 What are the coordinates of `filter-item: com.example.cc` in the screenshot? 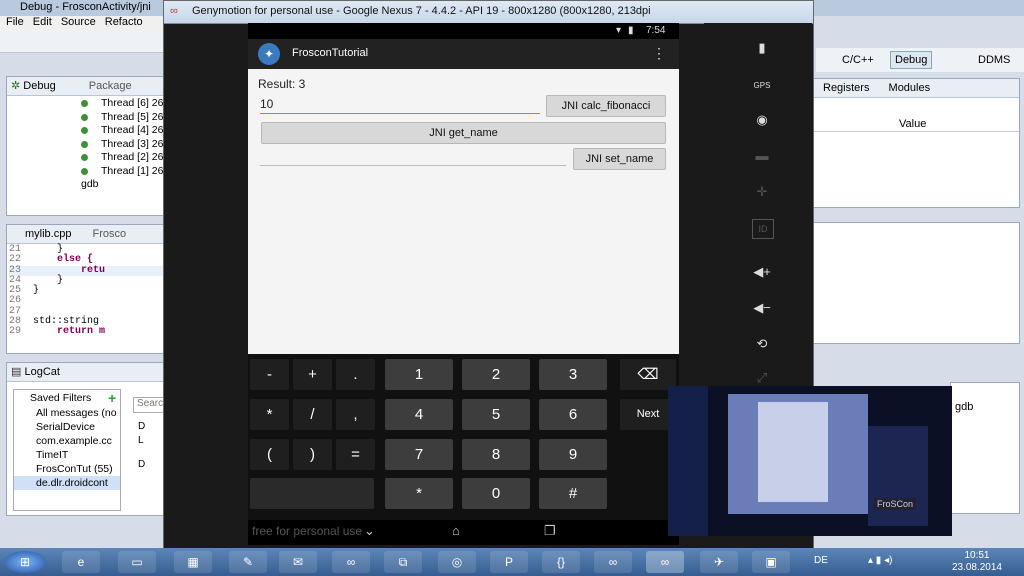 It's located at (67, 441).